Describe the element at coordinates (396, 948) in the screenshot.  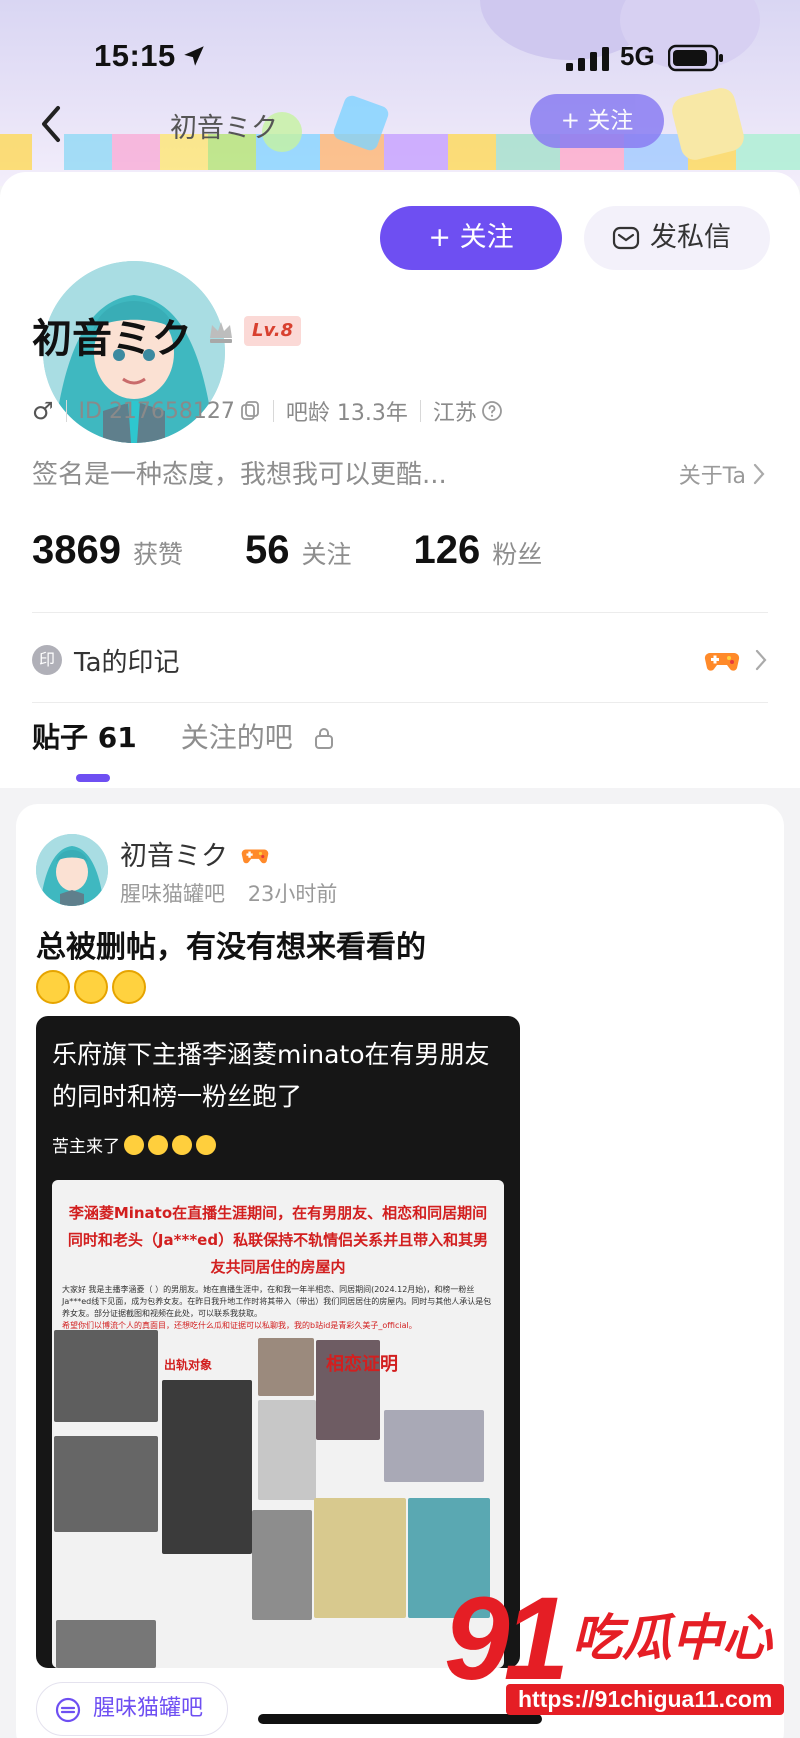
I see `post-title: 总被删帖，有没有想来看看的` at that location.